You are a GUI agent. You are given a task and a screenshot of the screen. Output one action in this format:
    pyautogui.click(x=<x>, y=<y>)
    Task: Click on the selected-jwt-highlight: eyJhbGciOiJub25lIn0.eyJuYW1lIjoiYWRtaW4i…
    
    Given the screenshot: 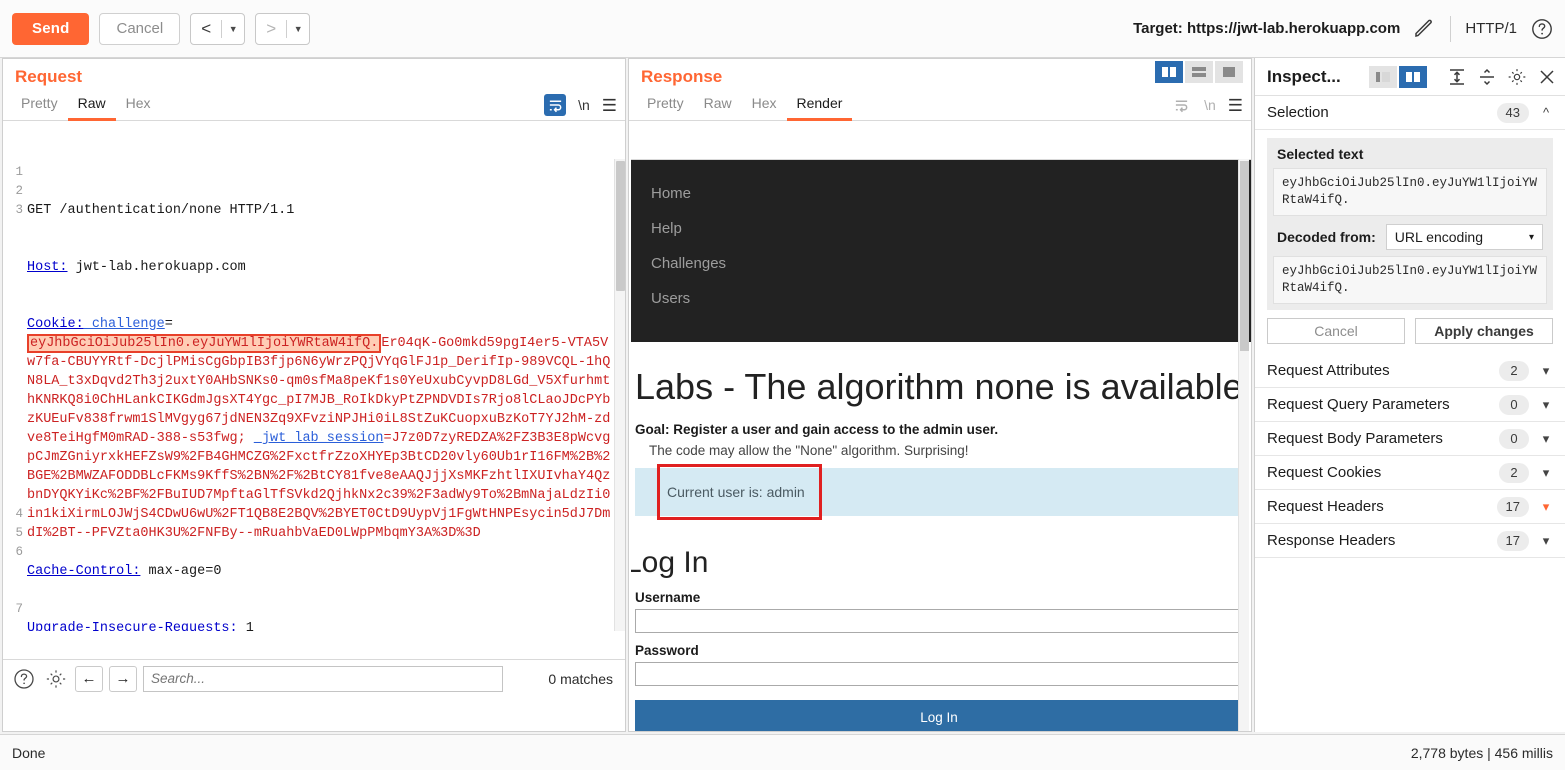 What is the action you would take?
    pyautogui.click(x=204, y=343)
    